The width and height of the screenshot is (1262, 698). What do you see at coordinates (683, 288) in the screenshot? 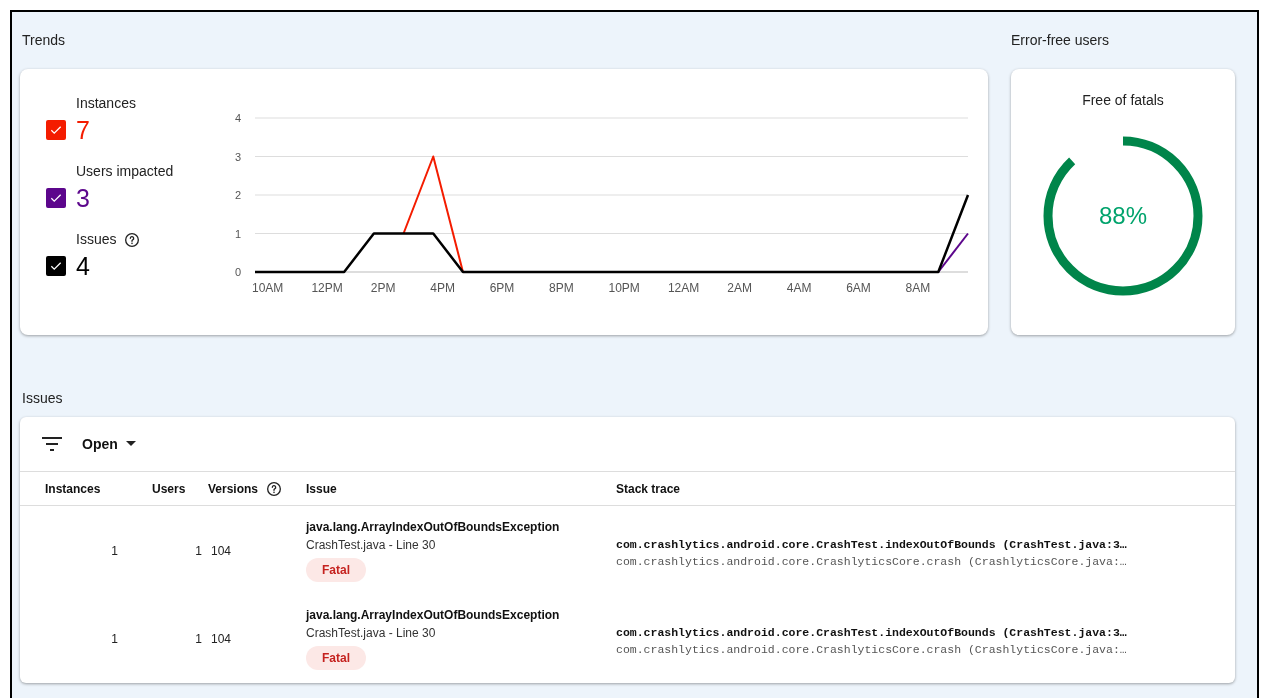
I see `x-tick-label: 12AM` at bounding box center [683, 288].